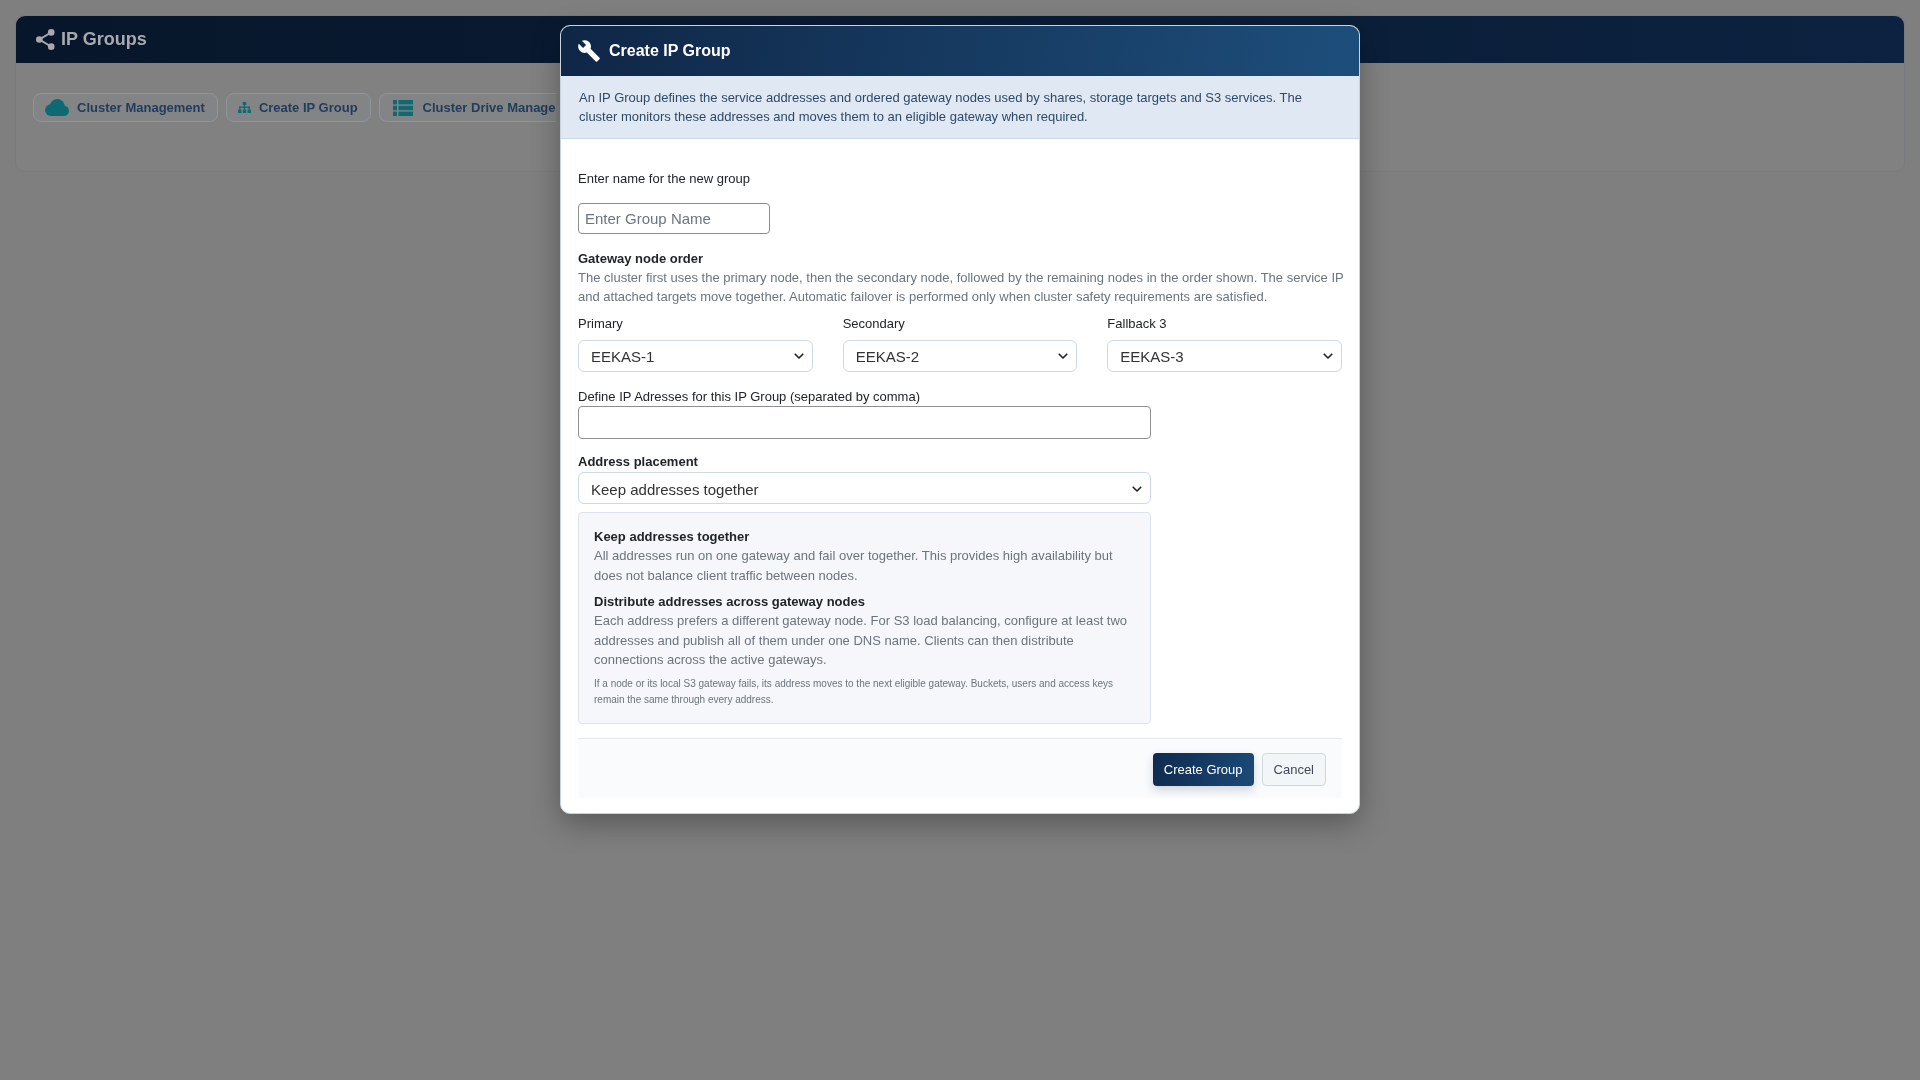 Image resolution: width=1920 pixels, height=1080 pixels. Describe the element at coordinates (589, 51) in the screenshot. I see `wrench-icon` at that location.